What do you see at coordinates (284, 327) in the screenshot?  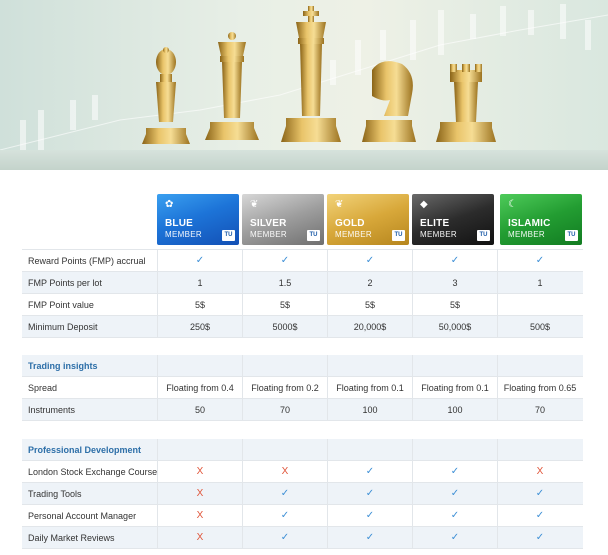 I see `cell: 5000$` at bounding box center [284, 327].